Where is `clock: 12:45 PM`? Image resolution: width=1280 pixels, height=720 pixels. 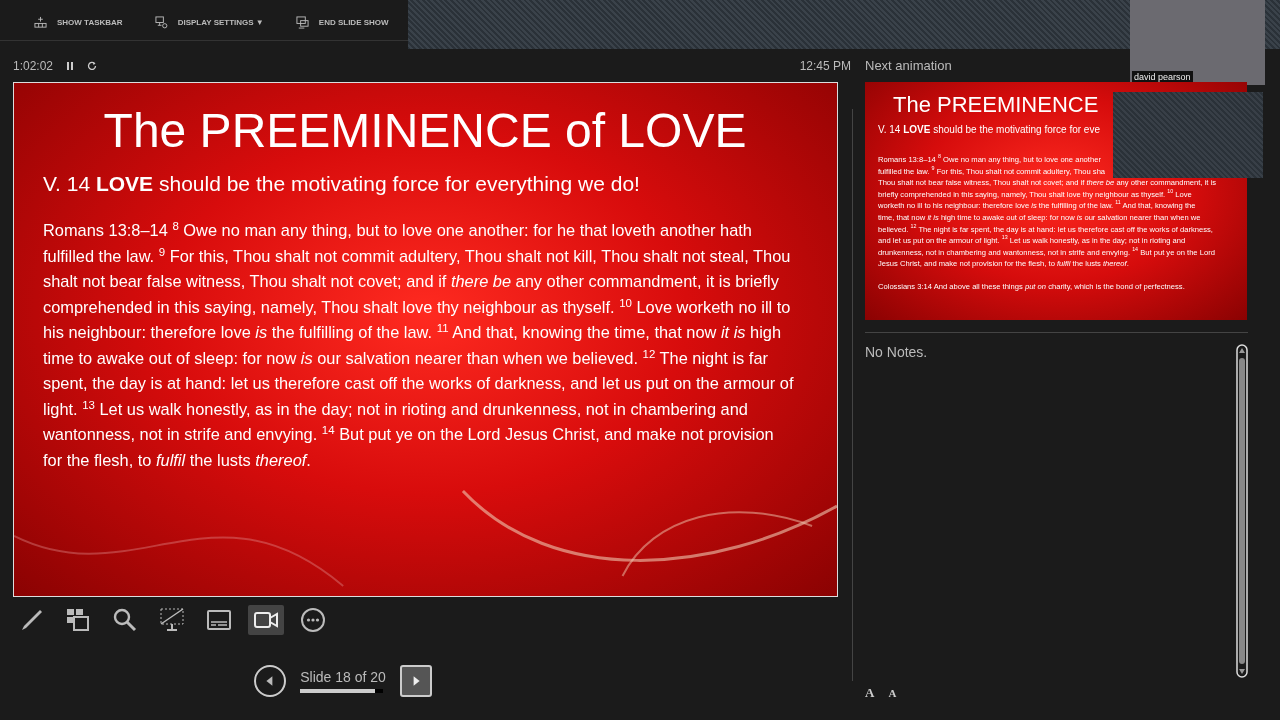
clock: 12:45 PM is located at coordinates (825, 65).